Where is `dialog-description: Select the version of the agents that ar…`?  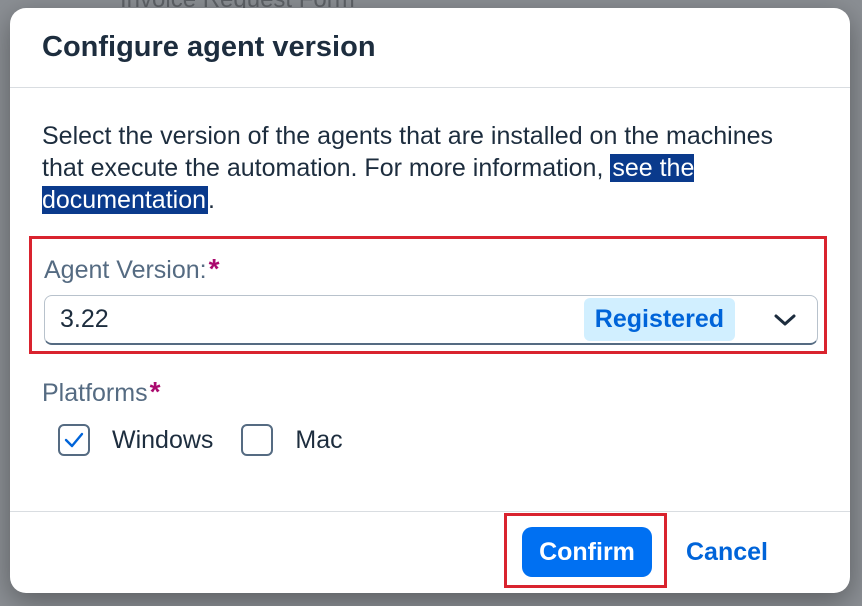 dialog-description: Select the version of the agents that ar… is located at coordinates (430, 168).